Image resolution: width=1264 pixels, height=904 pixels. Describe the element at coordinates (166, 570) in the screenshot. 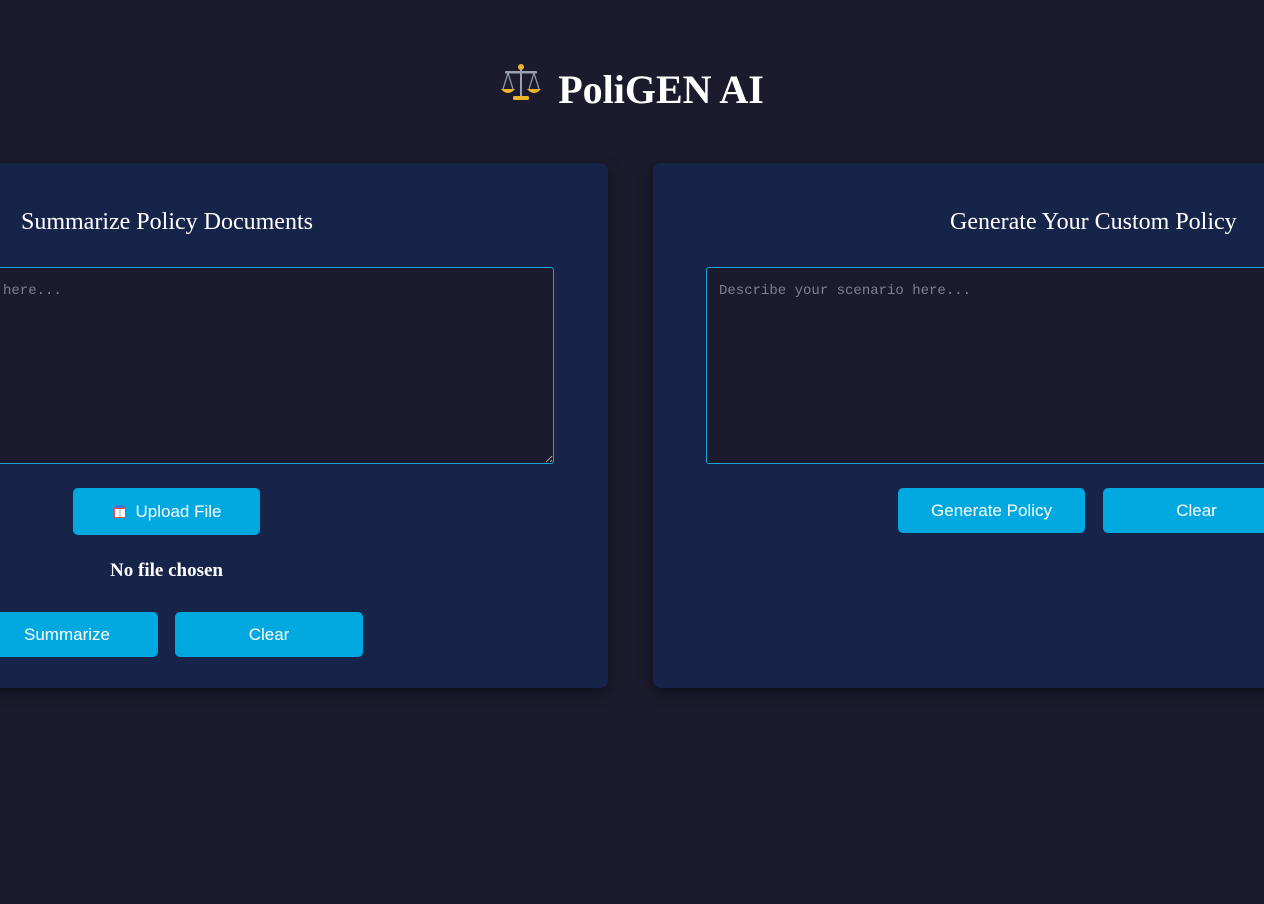

I see `file-status: No file chosen` at that location.